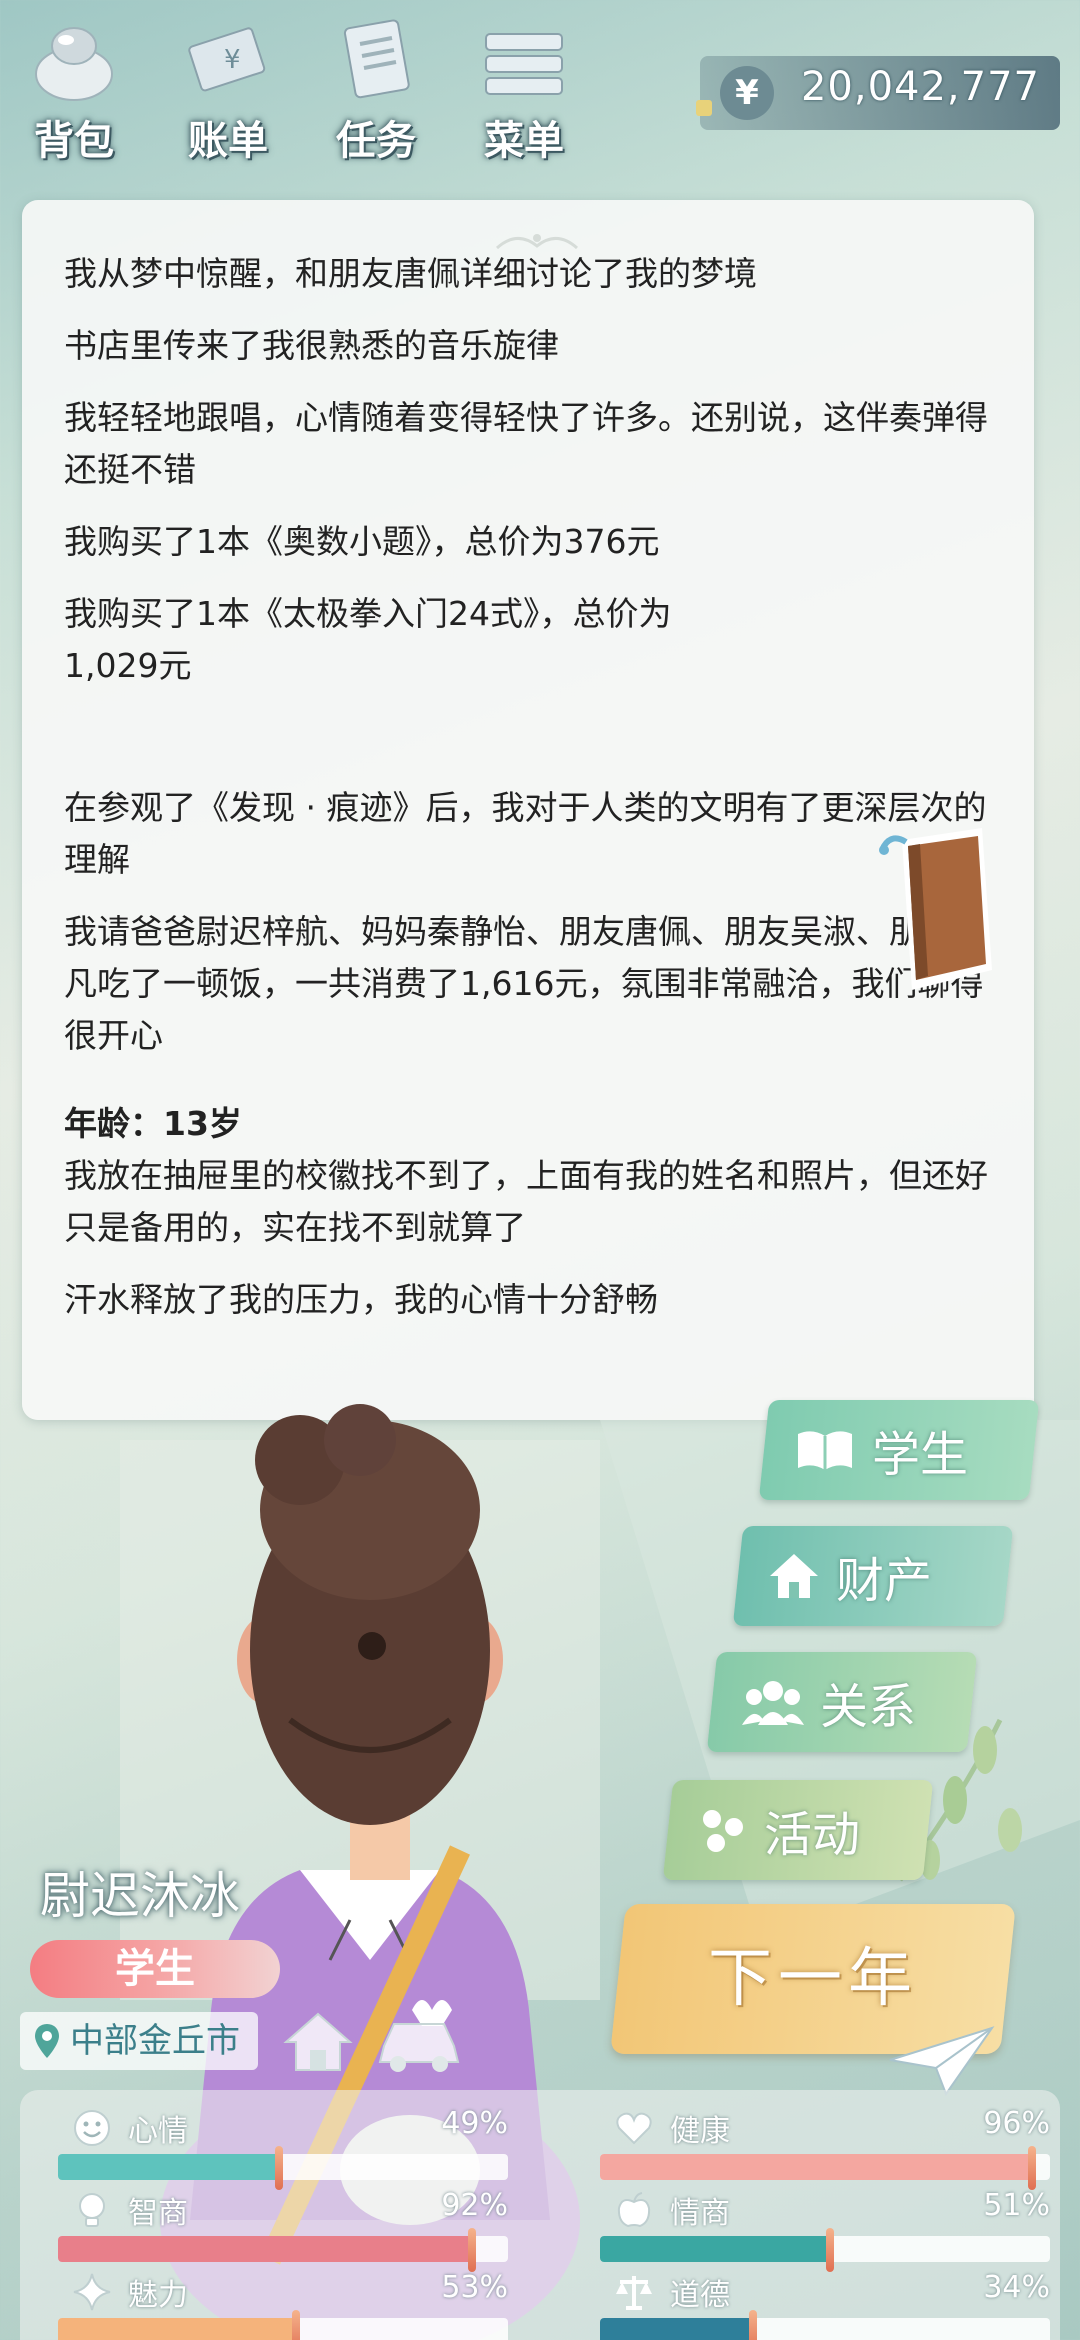 The width and height of the screenshot is (1080, 2340). Describe the element at coordinates (74, 141) in the screenshot. I see `backpack-label: 背包` at that location.